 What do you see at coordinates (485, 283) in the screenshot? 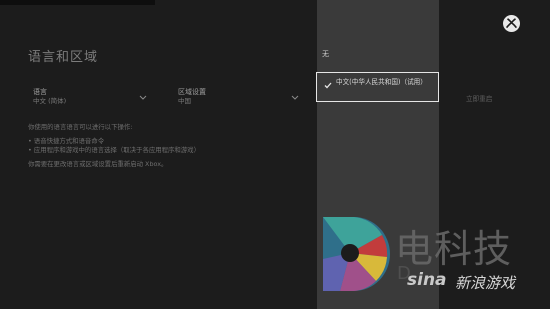
I see `sina-games-logo: 新浪游戏` at bounding box center [485, 283].